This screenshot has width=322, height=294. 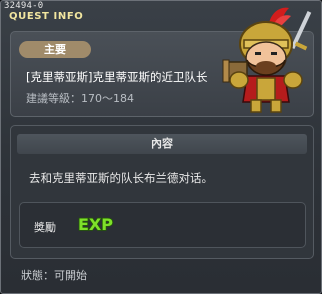 What do you see at coordinates (46, 16) in the screenshot?
I see `window-title: QUEST INFO` at bounding box center [46, 16].